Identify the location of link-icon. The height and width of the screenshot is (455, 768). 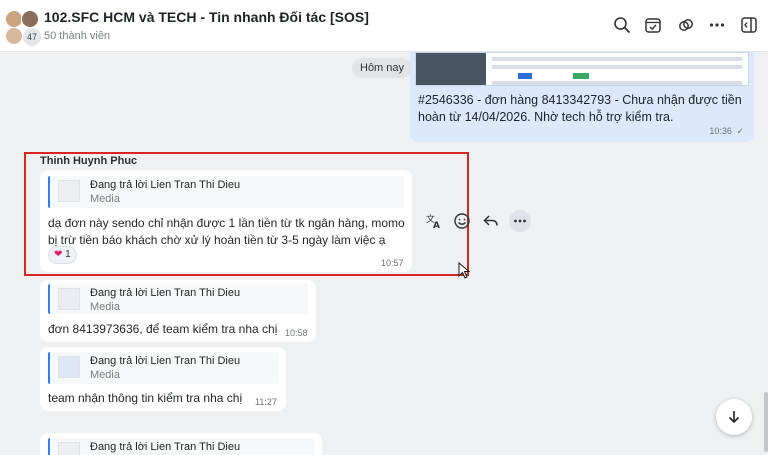
(686, 25).